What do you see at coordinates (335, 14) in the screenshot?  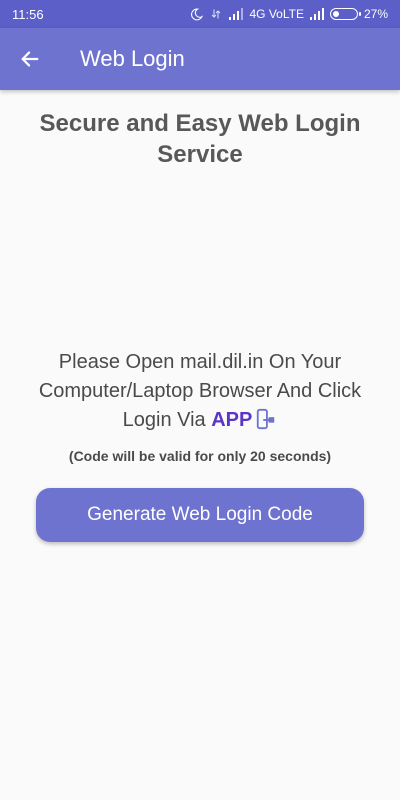 I see `battery-fill` at bounding box center [335, 14].